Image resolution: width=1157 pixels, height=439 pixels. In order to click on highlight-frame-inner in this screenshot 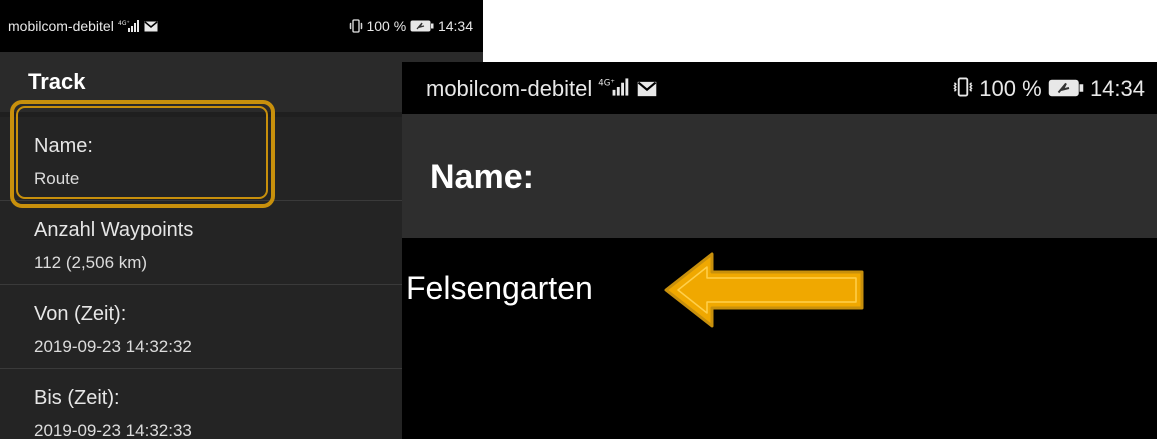, I will do `click(142, 152)`.